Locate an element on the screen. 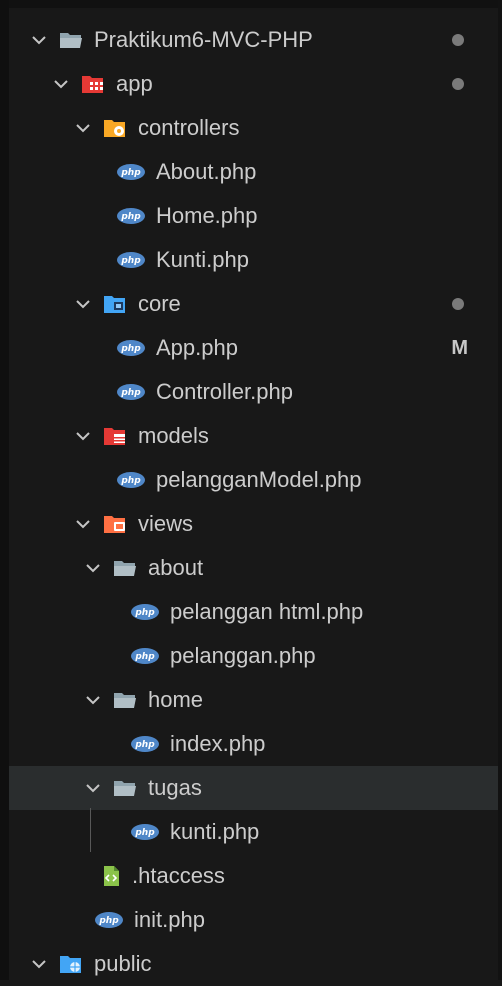 The height and width of the screenshot is (986, 502). tree-row-file-pelanggan-html: php pelanggan html.php is located at coordinates (253, 612).